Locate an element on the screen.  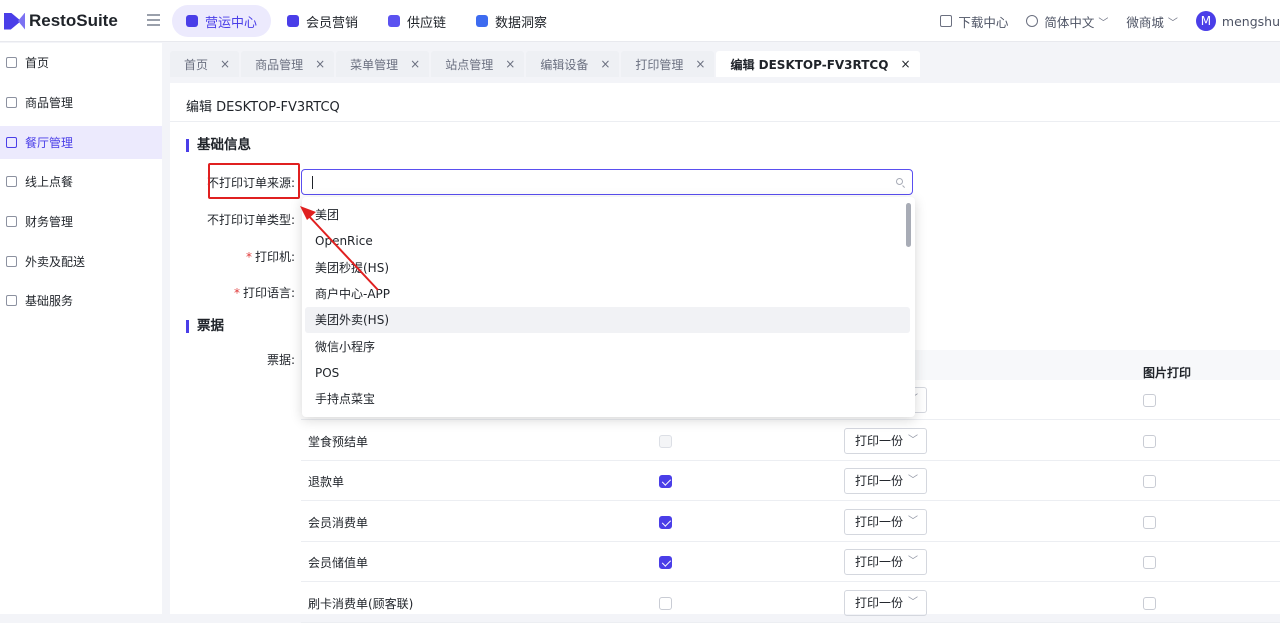
dropdown-option: 手持点菜宝 is located at coordinates (607, 399).